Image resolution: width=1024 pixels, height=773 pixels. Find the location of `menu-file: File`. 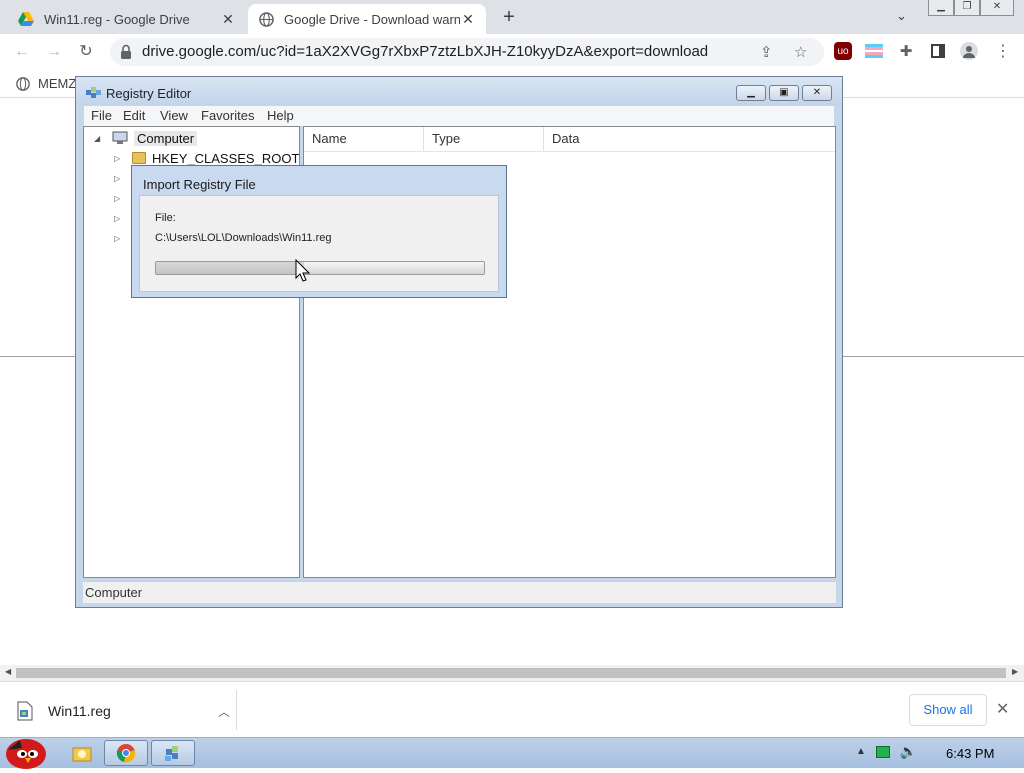

menu-file: File is located at coordinates (101, 115).